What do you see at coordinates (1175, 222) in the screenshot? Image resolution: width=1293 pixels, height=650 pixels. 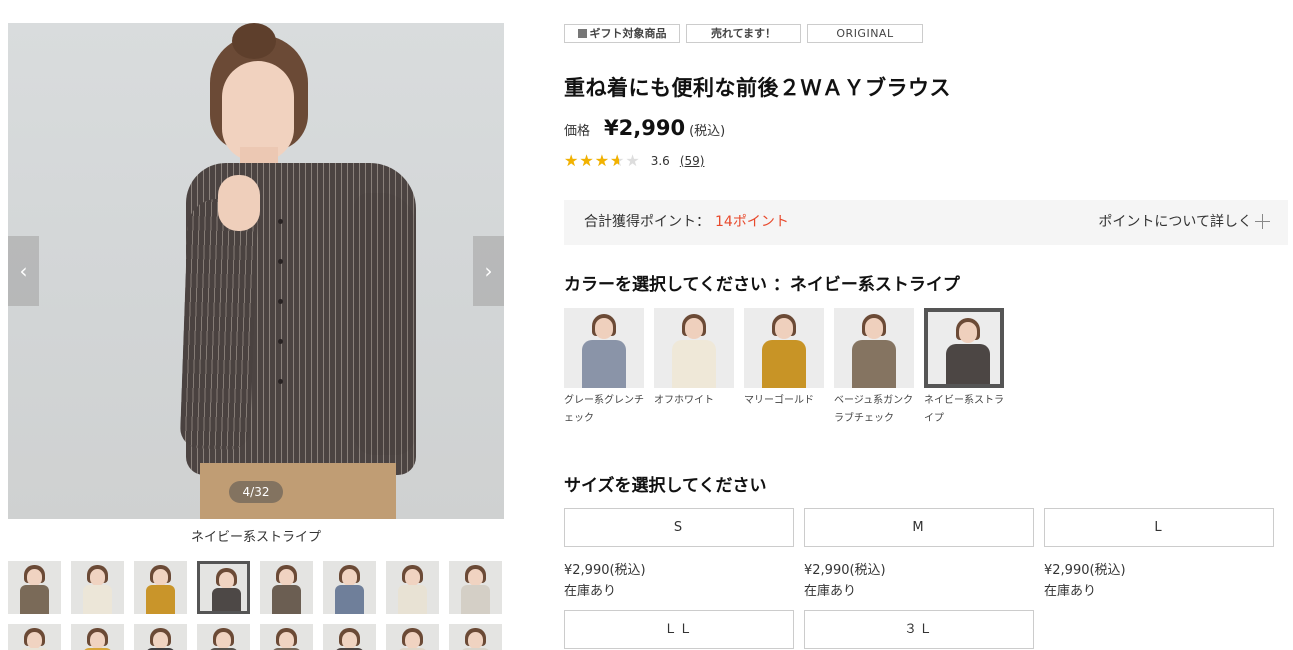 I see `points-details-link: ポイントについて詳しく` at bounding box center [1175, 222].